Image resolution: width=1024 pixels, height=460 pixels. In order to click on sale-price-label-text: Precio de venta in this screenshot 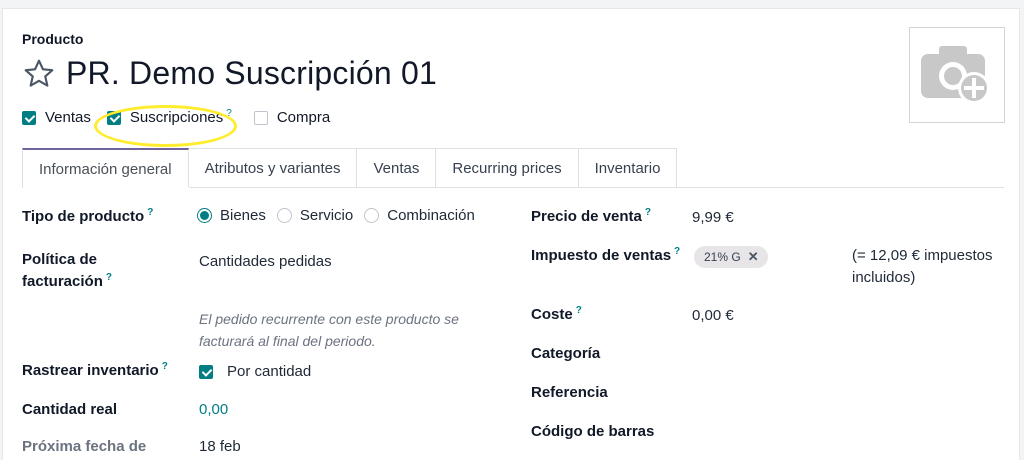, I will do `click(586, 216)`.